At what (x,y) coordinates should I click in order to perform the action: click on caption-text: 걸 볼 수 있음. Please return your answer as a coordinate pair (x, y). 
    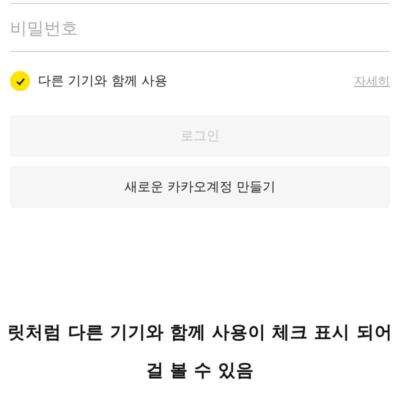
    Looking at the image, I should click on (200, 371).